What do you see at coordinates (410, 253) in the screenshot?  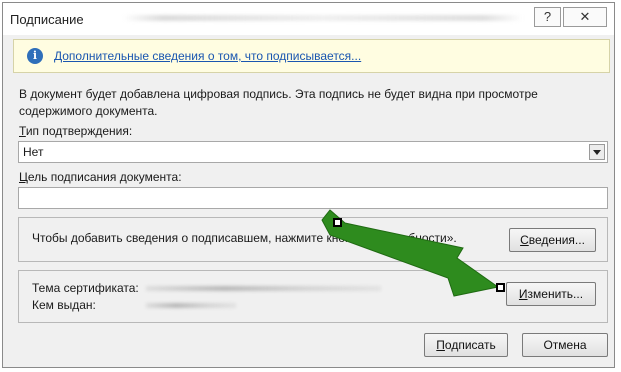 I see `green-arrow-icon` at bounding box center [410, 253].